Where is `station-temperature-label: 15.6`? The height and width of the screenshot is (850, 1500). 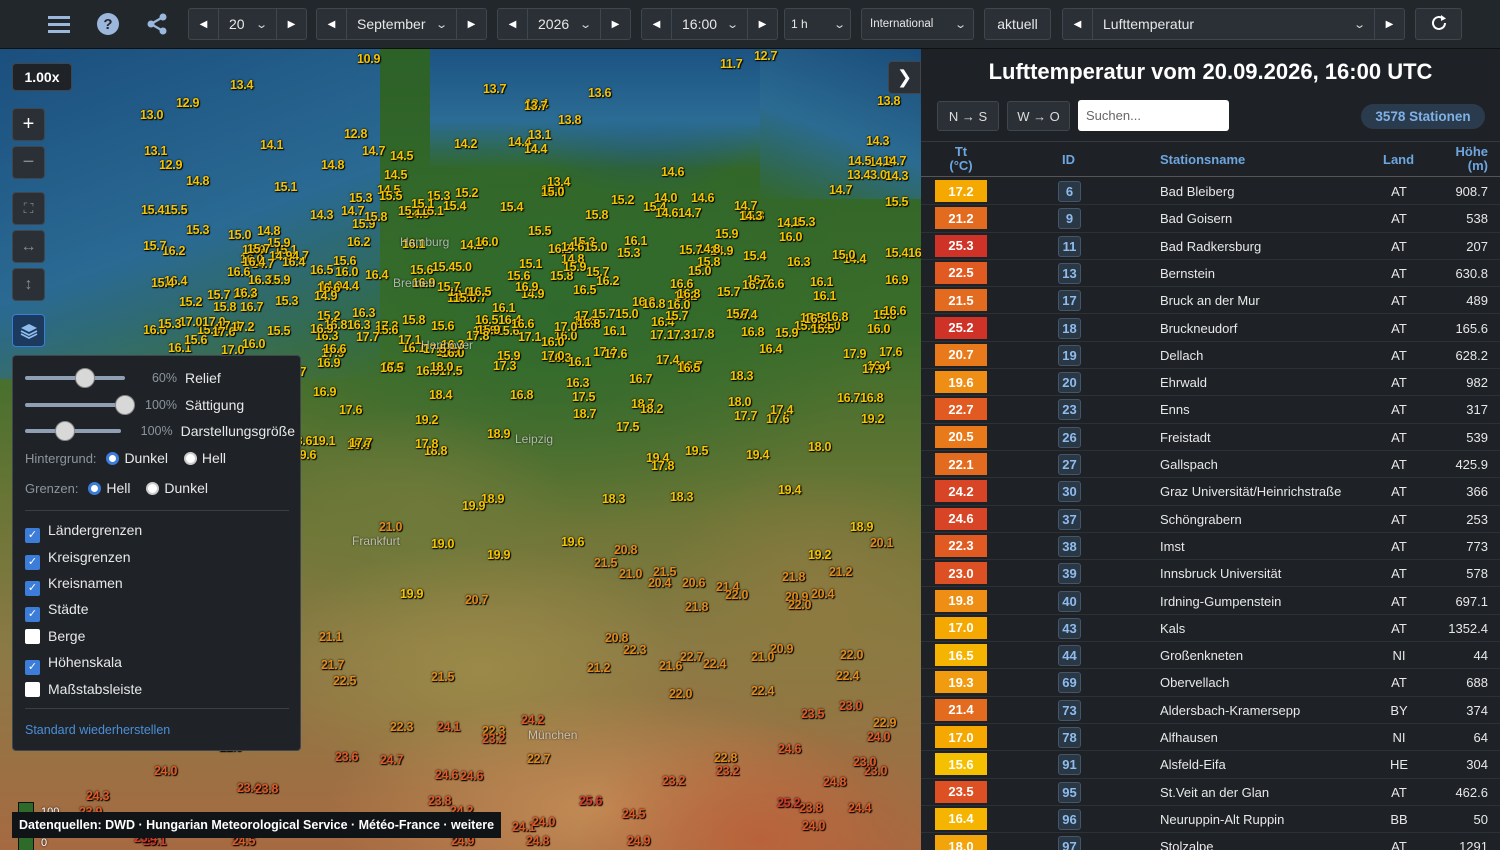
station-temperature-label: 15.6 is located at coordinates (195, 340).